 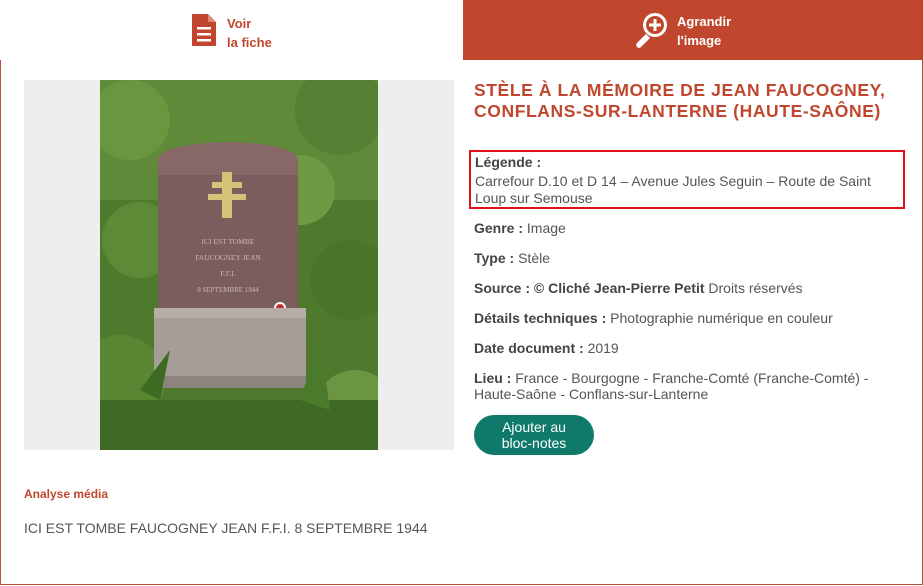 I want to click on tab-enlarge-image-label: Agrandir l'image, so click(x=704, y=31).